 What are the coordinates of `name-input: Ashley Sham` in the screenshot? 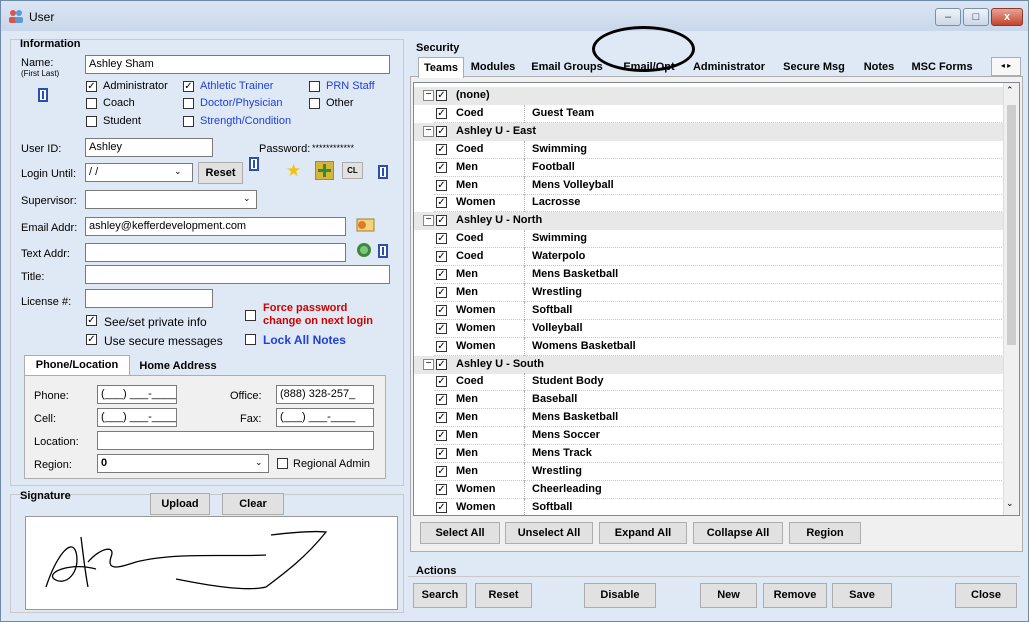 It's located at (237, 64).